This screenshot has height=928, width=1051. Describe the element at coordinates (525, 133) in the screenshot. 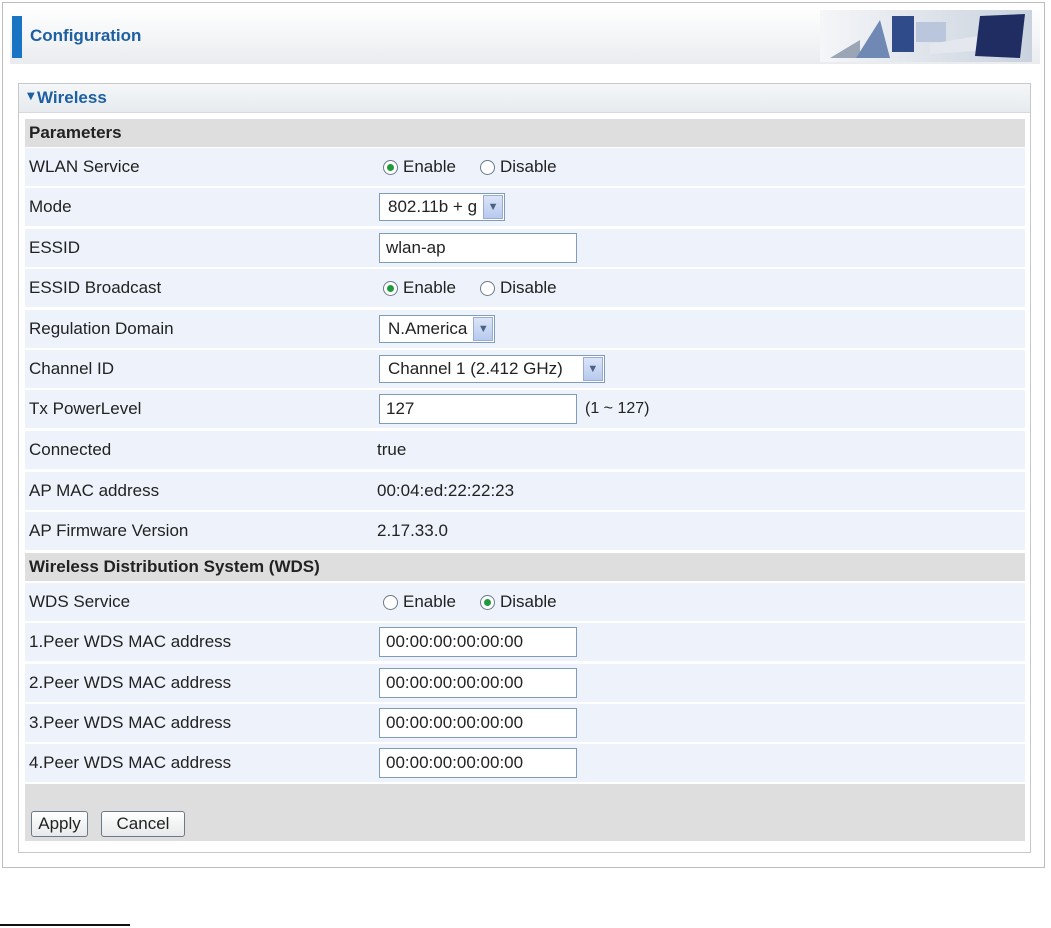

I see `section-parameters: Parameters` at that location.